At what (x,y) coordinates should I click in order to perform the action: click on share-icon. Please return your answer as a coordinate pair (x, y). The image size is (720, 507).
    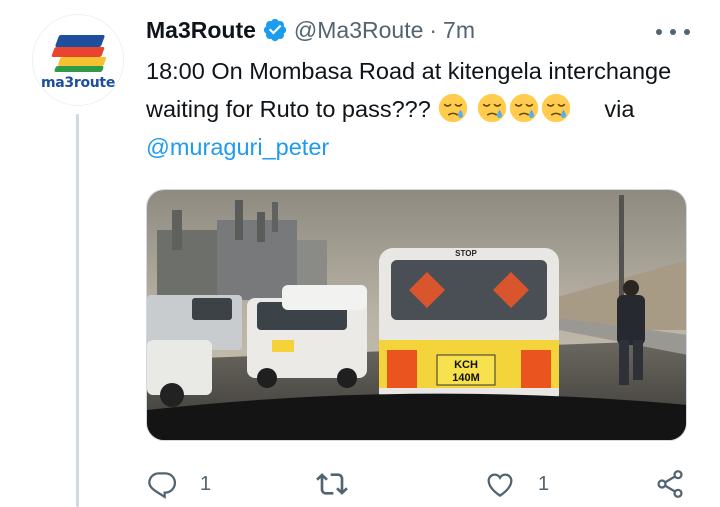
    Looking at the image, I should click on (670, 484).